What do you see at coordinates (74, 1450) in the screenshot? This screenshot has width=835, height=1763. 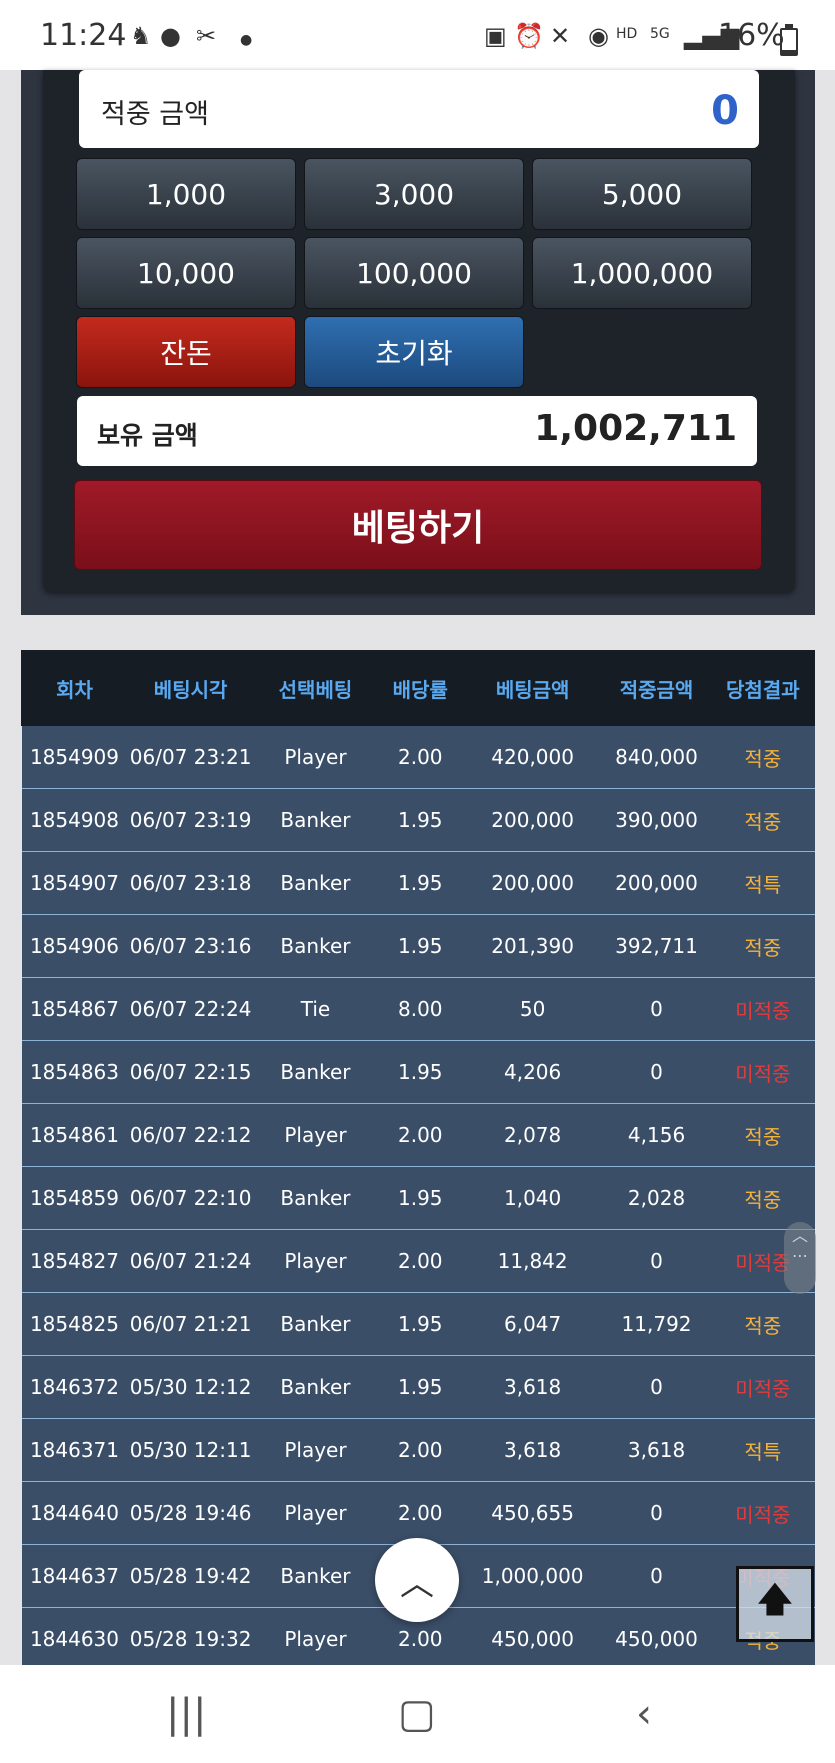 I see `cell-round: 1846371` at bounding box center [74, 1450].